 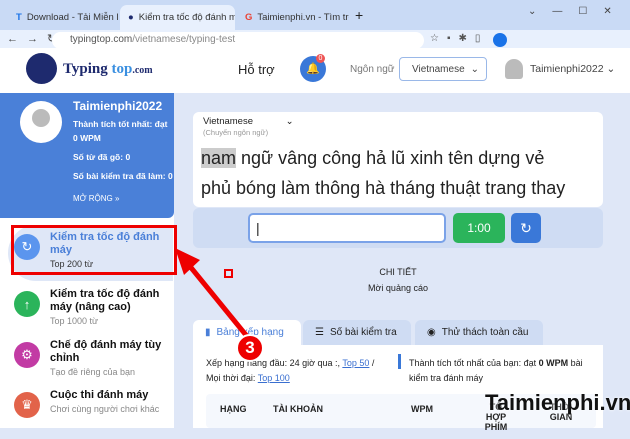 I want to click on language-value: Vietnamese, so click(x=438, y=69).